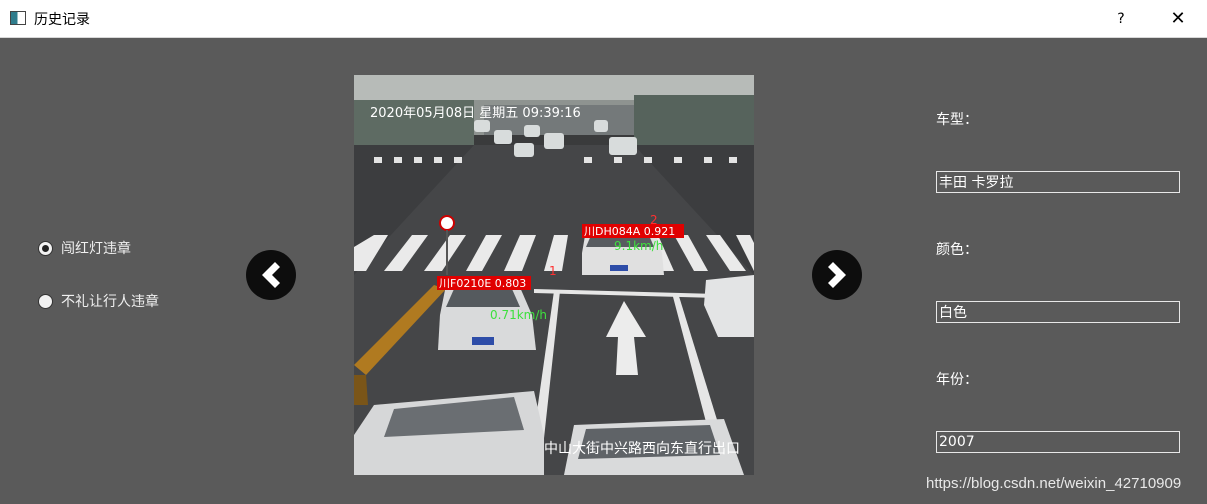 The height and width of the screenshot is (504, 1207). I want to click on next-button, so click(837, 275).